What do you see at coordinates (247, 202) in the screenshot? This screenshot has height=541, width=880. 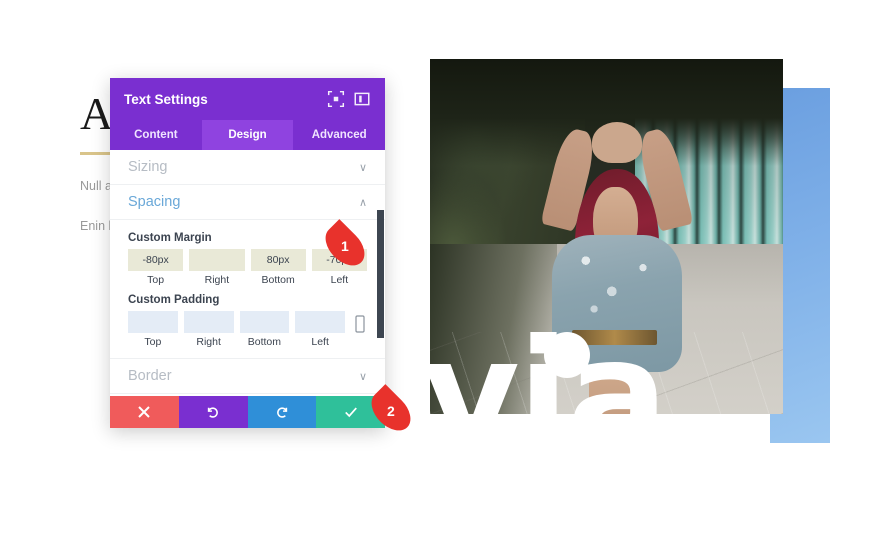 I see `section-spacing: Spacing ∧` at bounding box center [247, 202].